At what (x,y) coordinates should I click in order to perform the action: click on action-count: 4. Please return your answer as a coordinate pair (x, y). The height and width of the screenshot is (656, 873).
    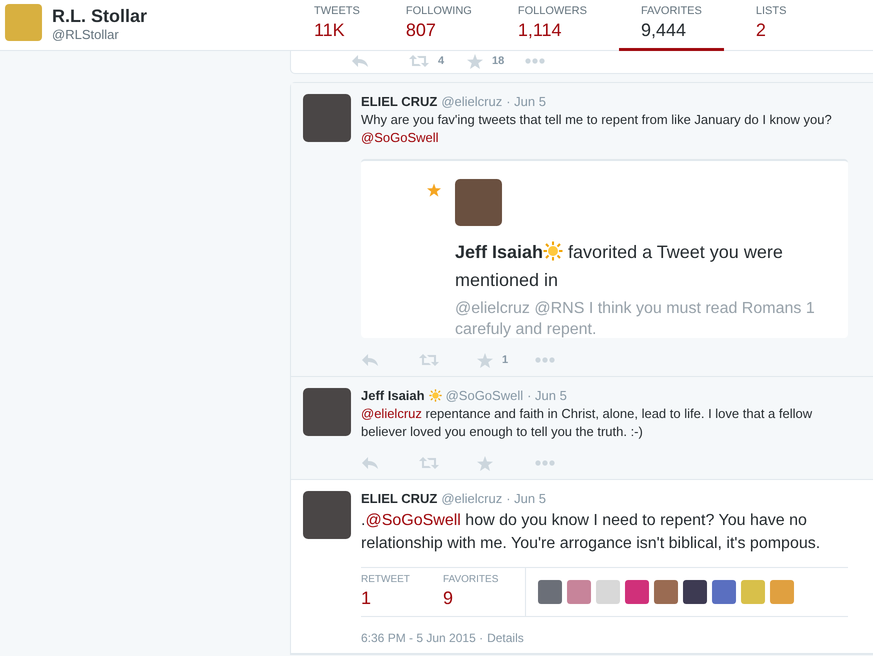
    Looking at the image, I should click on (441, 61).